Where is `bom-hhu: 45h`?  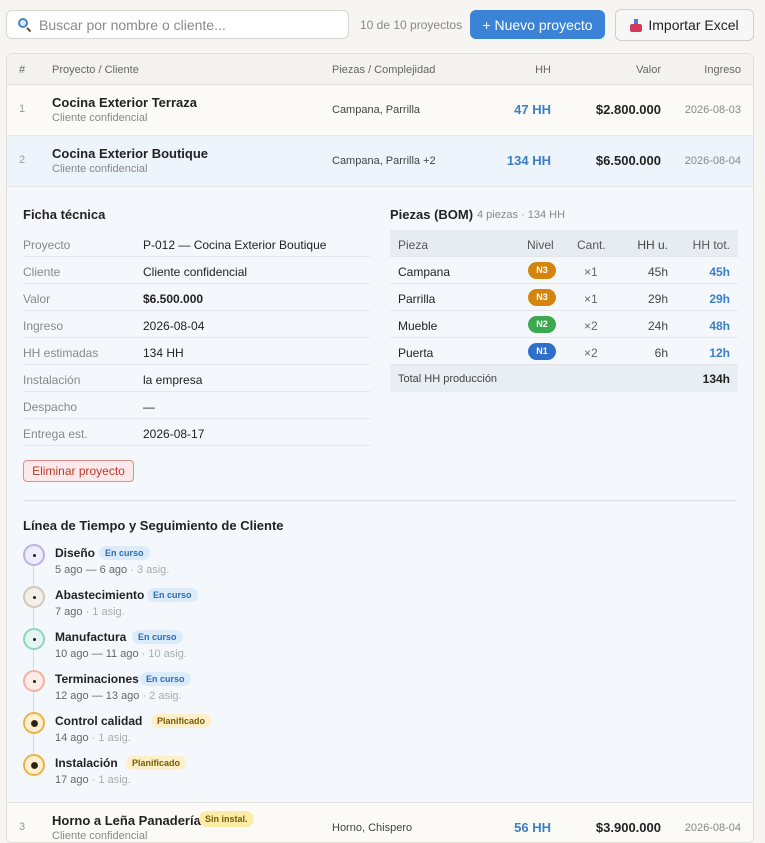
bom-hhu: 45h is located at coordinates (657, 272).